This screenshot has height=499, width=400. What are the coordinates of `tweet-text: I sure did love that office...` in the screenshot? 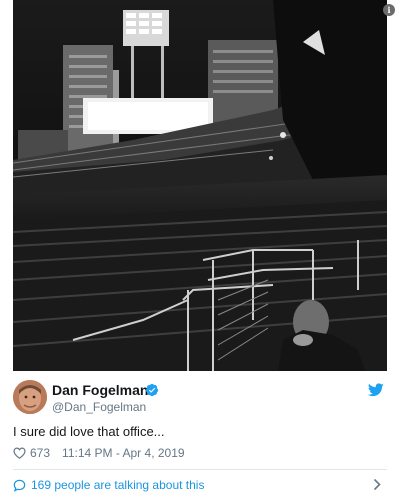 It's located at (89, 431).